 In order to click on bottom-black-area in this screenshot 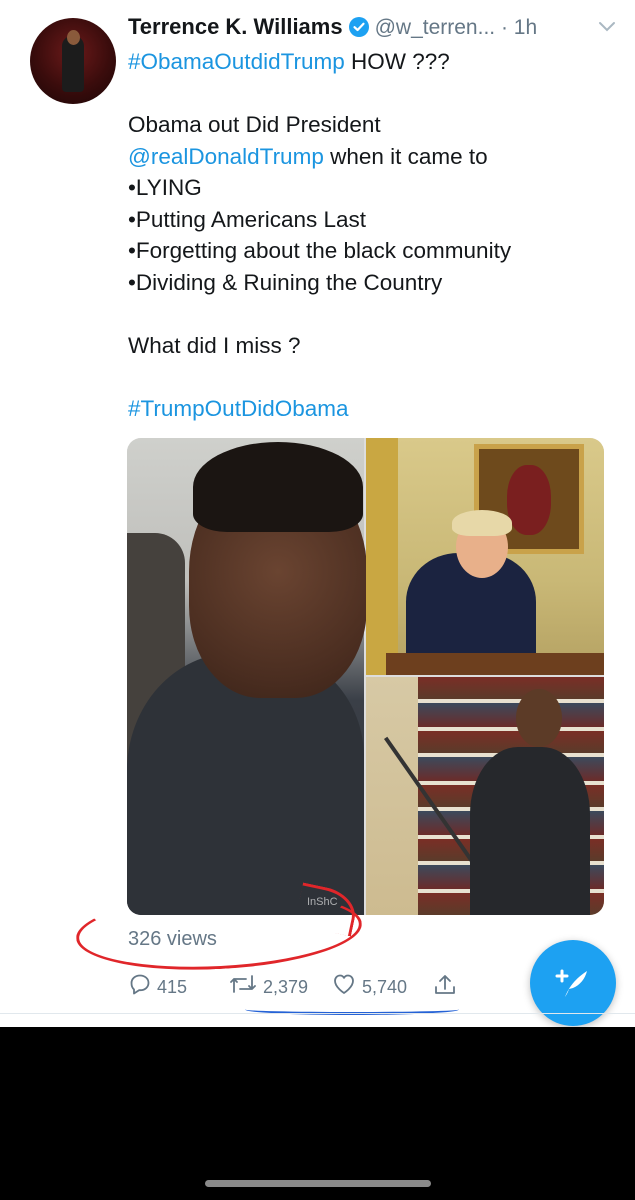, I will do `click(317, 1113)`.